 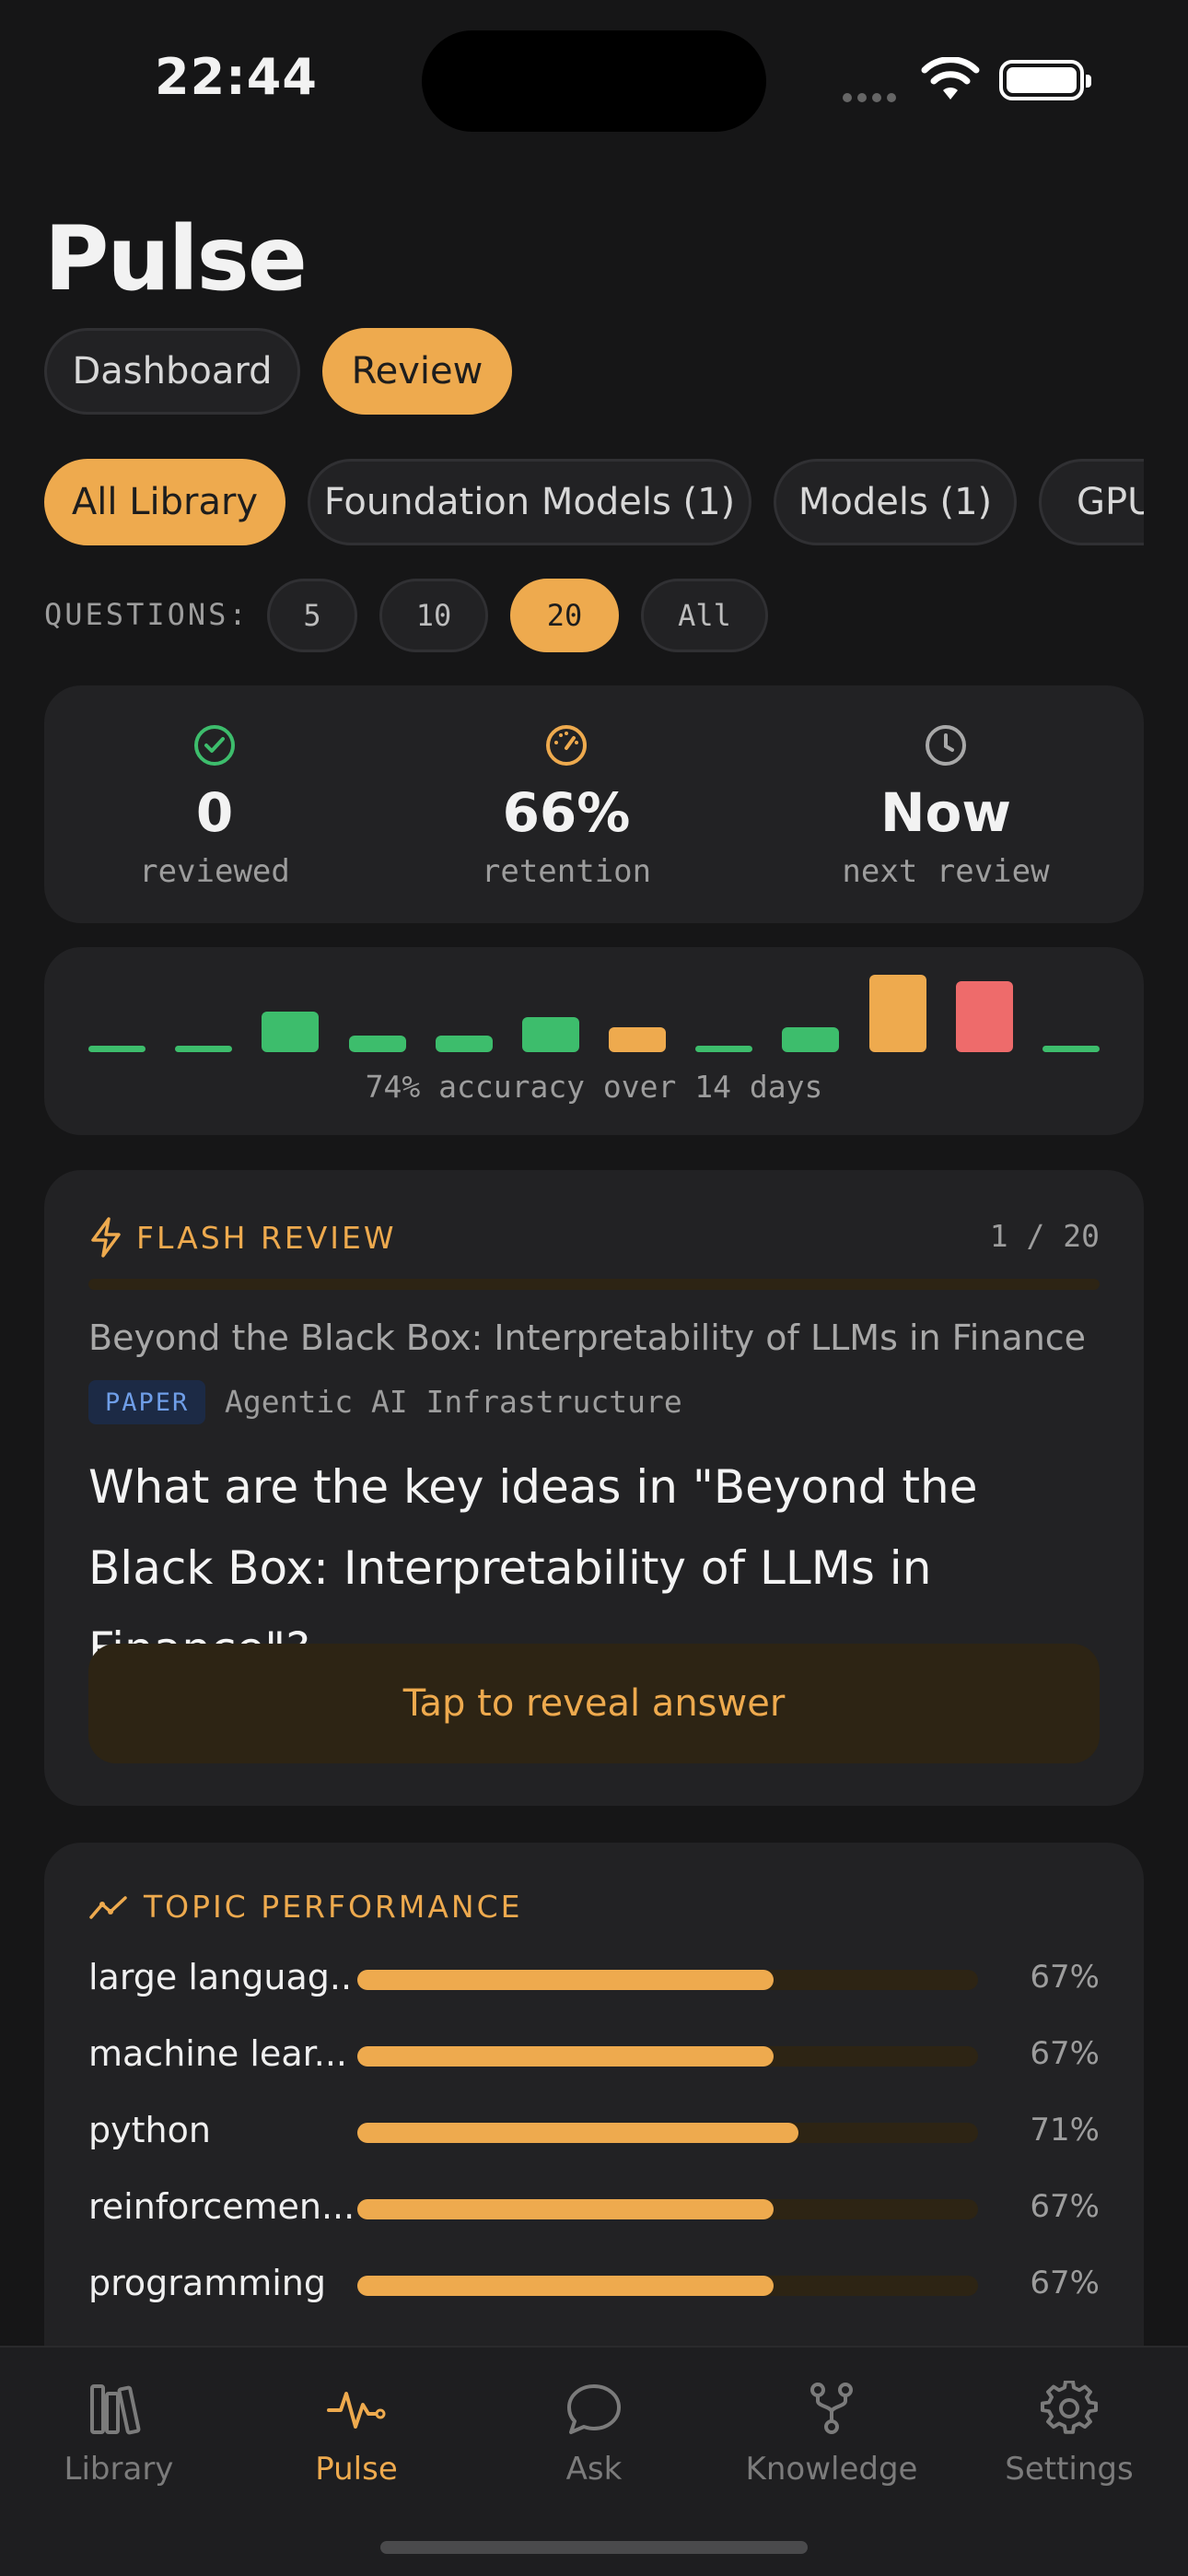 I want to click on filter-gpu: GPU, so click(x=1091, y=502).